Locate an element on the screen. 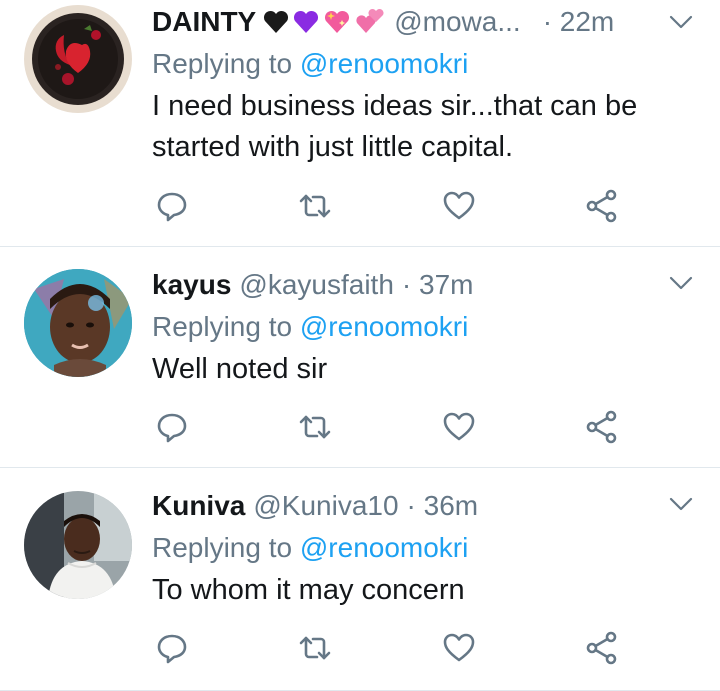 This screenshot has height=691, width=720. user-handle: @Kuniva10 is located at coordinates (325, 506).